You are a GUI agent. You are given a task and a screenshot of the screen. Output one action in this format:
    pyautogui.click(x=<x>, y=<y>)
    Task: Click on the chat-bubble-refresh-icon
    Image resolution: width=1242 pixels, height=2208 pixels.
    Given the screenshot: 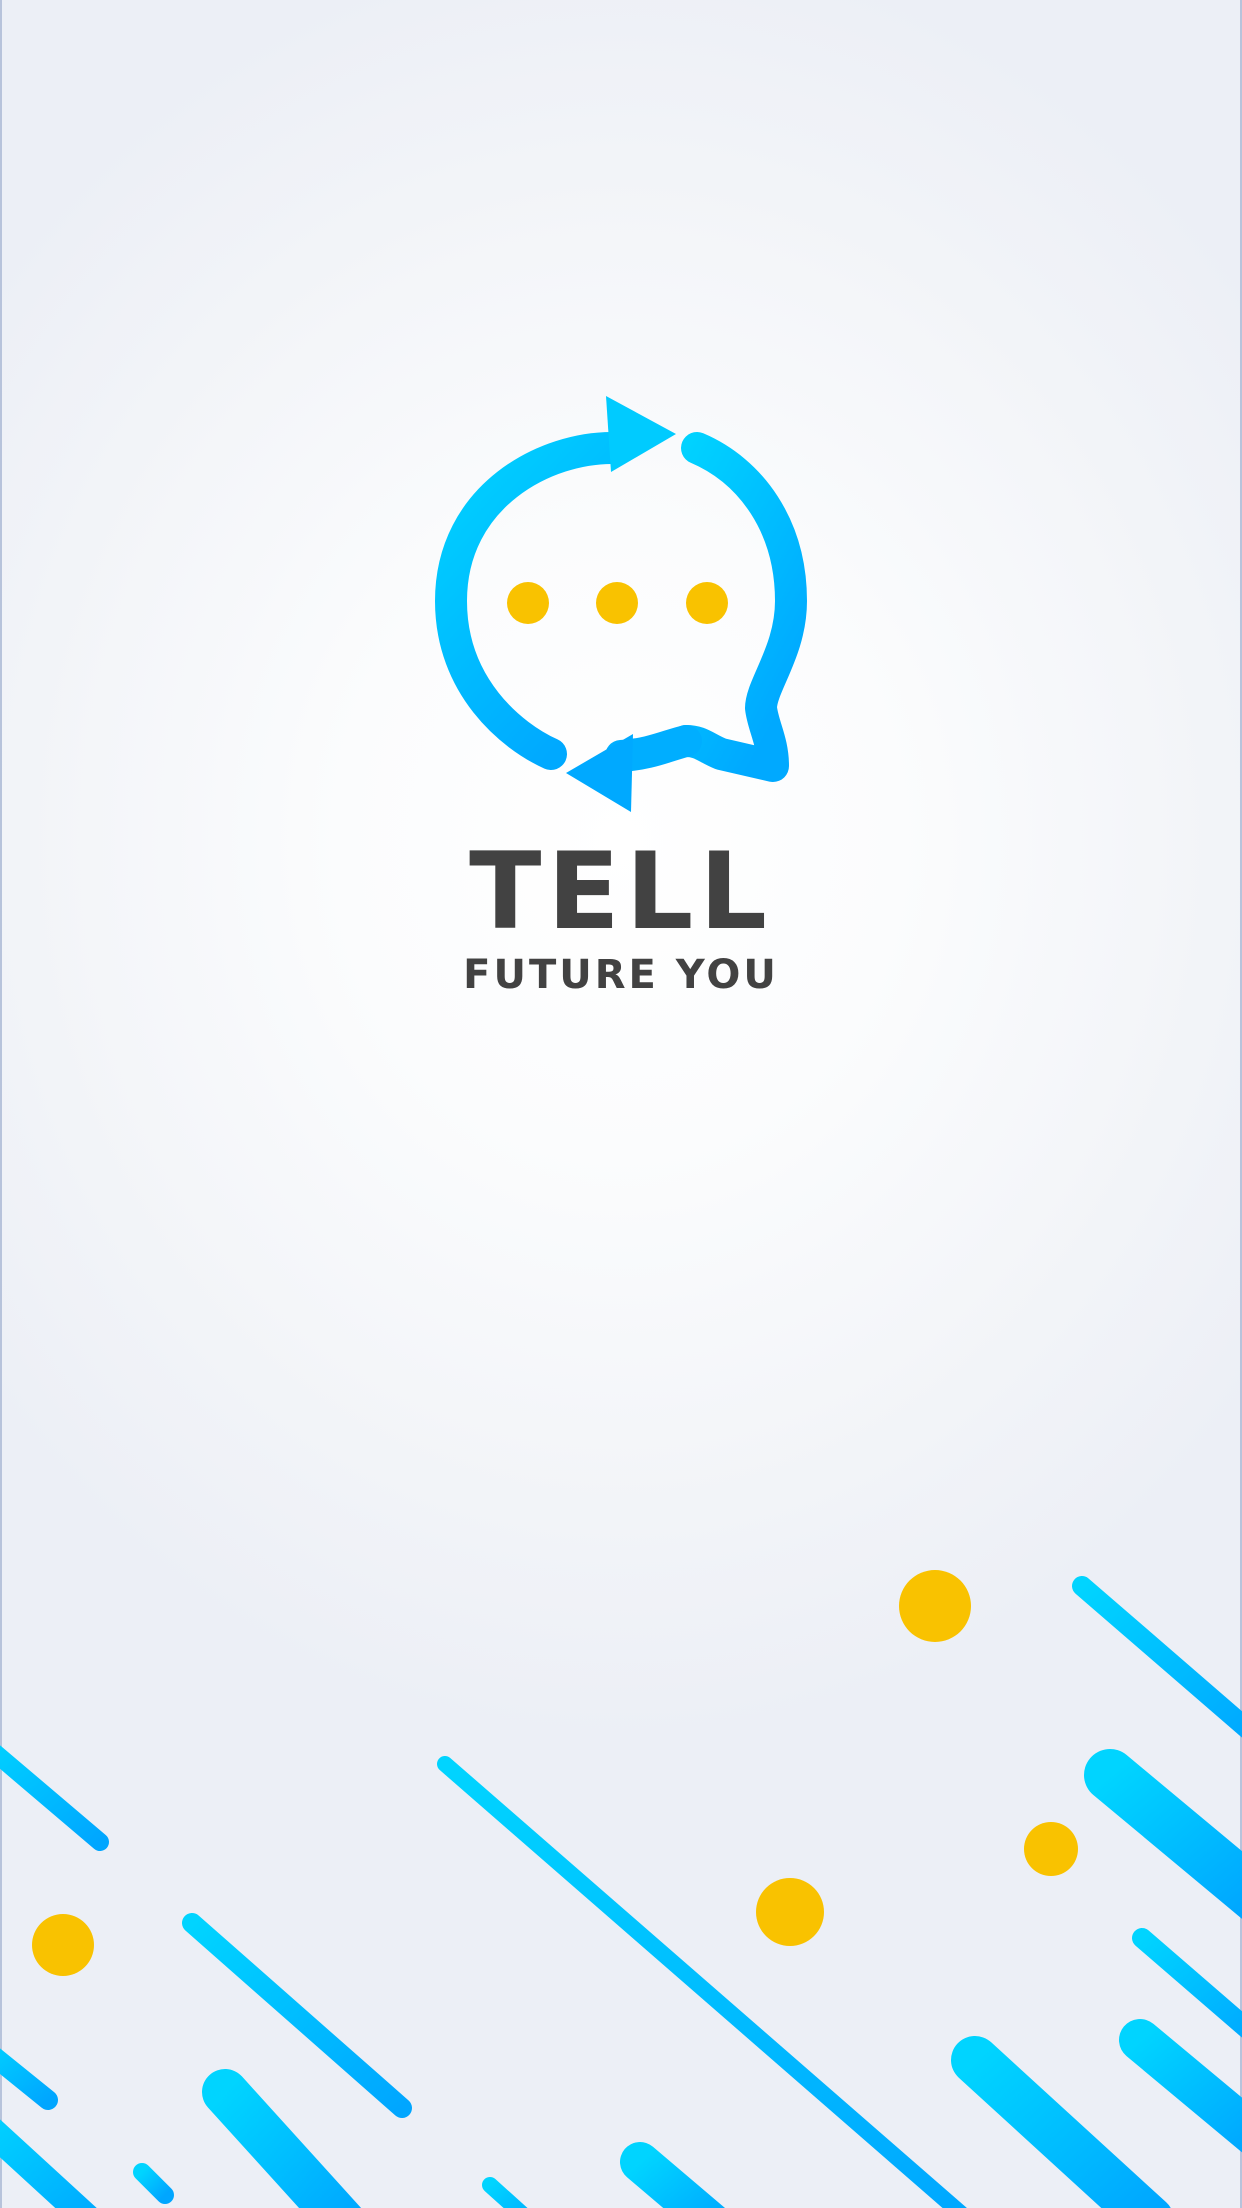 What is the action you would take?
    pyautogui.click(x=620, y=604)
    